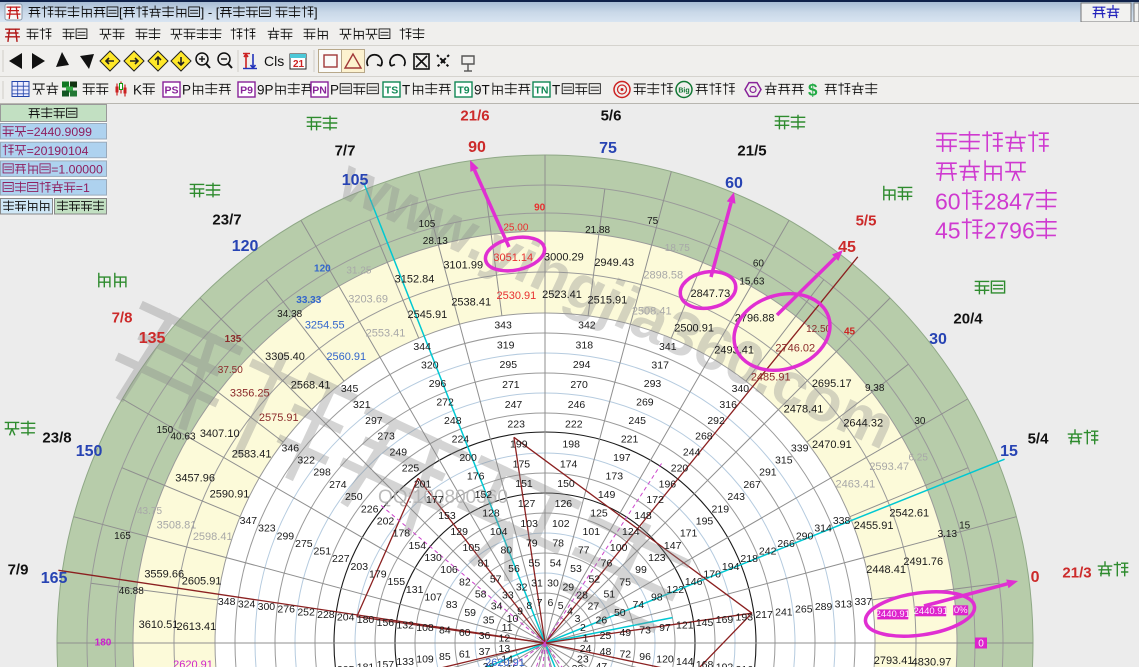 The image size is (1139, 667). Describe the element at coordinates (786, 544) in the screenshot. I see `svg-text: 266` at that location.